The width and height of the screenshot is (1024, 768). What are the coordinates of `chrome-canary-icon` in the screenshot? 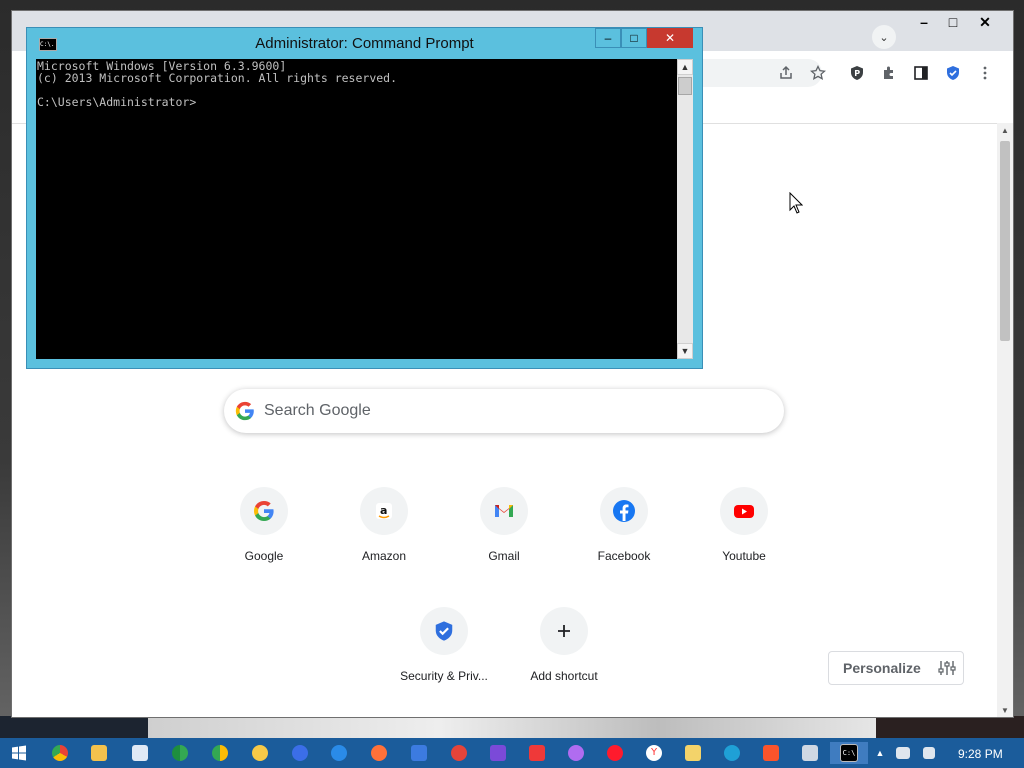 It's located at (180, 753).